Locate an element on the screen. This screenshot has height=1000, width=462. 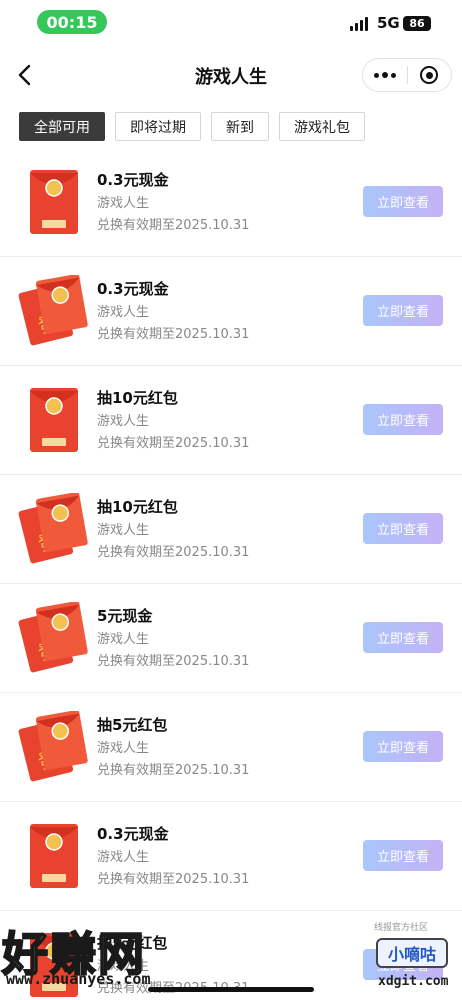
item-name: 抽5元红包 is located at coordinates (132, 725).